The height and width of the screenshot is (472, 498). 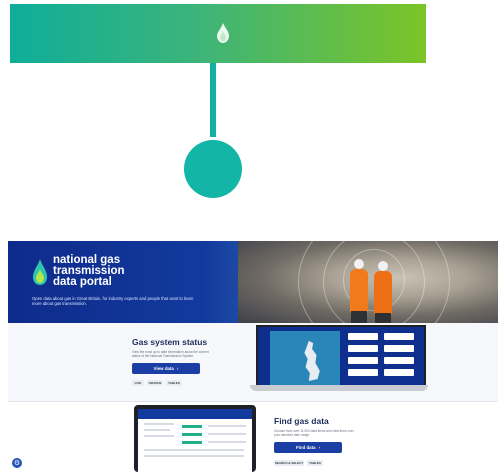 What do you see at coordinates (195, 438) in the screenshot?
I see `monitor-illustration` at bounding box center [195, 438].